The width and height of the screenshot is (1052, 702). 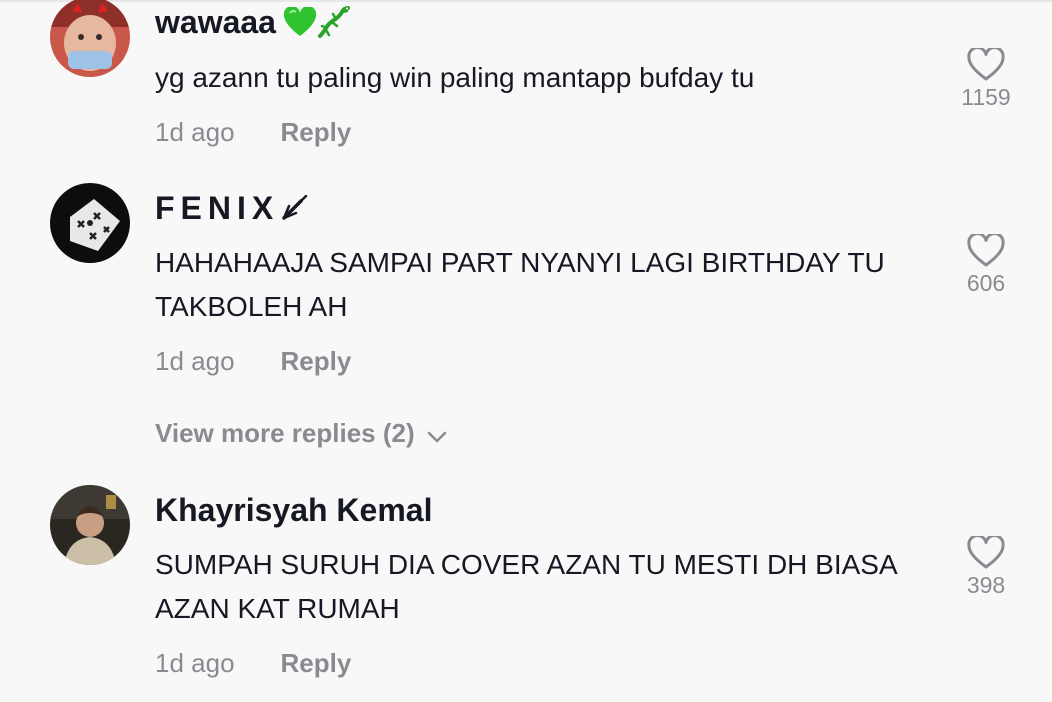 I want to click on like-count: 1159, so click(x=986, y=97).